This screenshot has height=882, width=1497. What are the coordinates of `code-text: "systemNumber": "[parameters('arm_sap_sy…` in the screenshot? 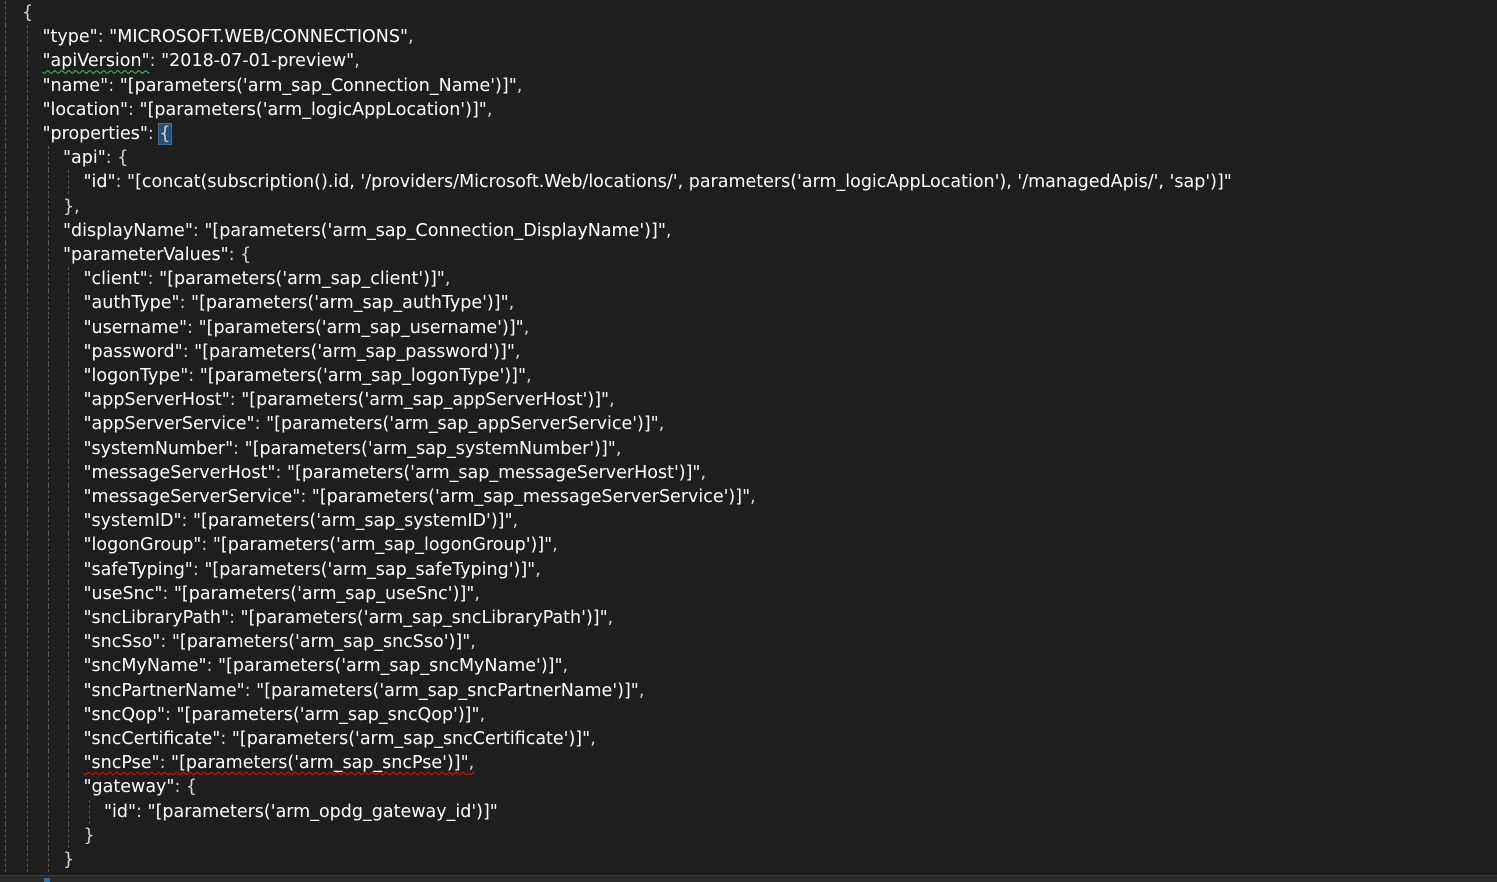 It's located at (353, 449).